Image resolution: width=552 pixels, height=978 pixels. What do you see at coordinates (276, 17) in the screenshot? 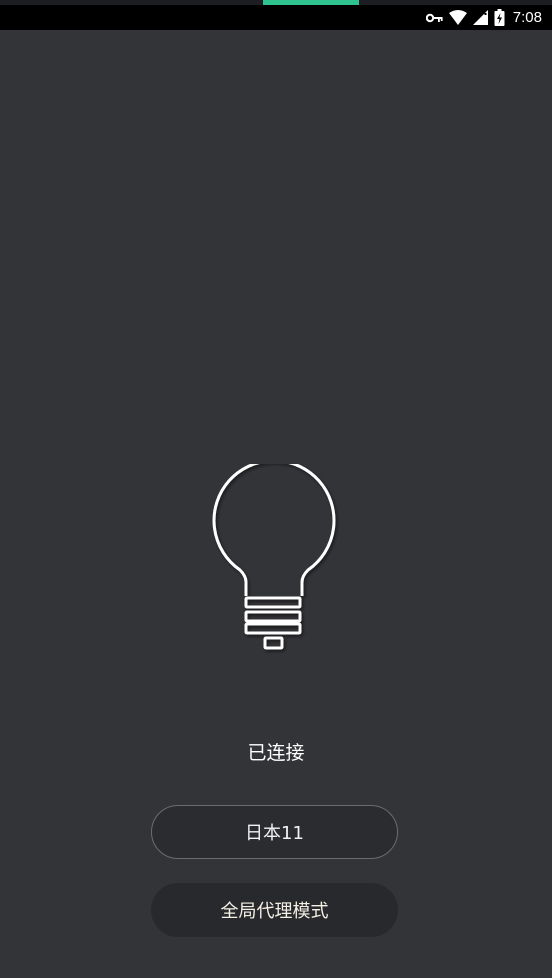
I see `status-bar: 7:08` at bounding box center [276, 17].